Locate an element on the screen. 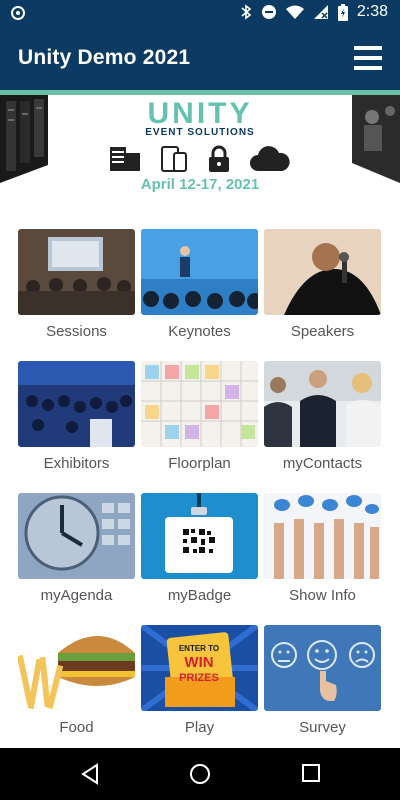 This screenshot has height=800, width=400. event-logo: UNITY EVENT SOLUTIONS is located at coordinates (200, 118).